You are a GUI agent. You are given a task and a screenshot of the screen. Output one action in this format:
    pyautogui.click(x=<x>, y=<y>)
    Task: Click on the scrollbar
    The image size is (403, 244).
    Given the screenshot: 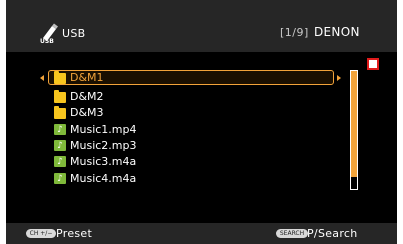 What is the action you would take?
    pyautogui.click(x=354, y=130)
    